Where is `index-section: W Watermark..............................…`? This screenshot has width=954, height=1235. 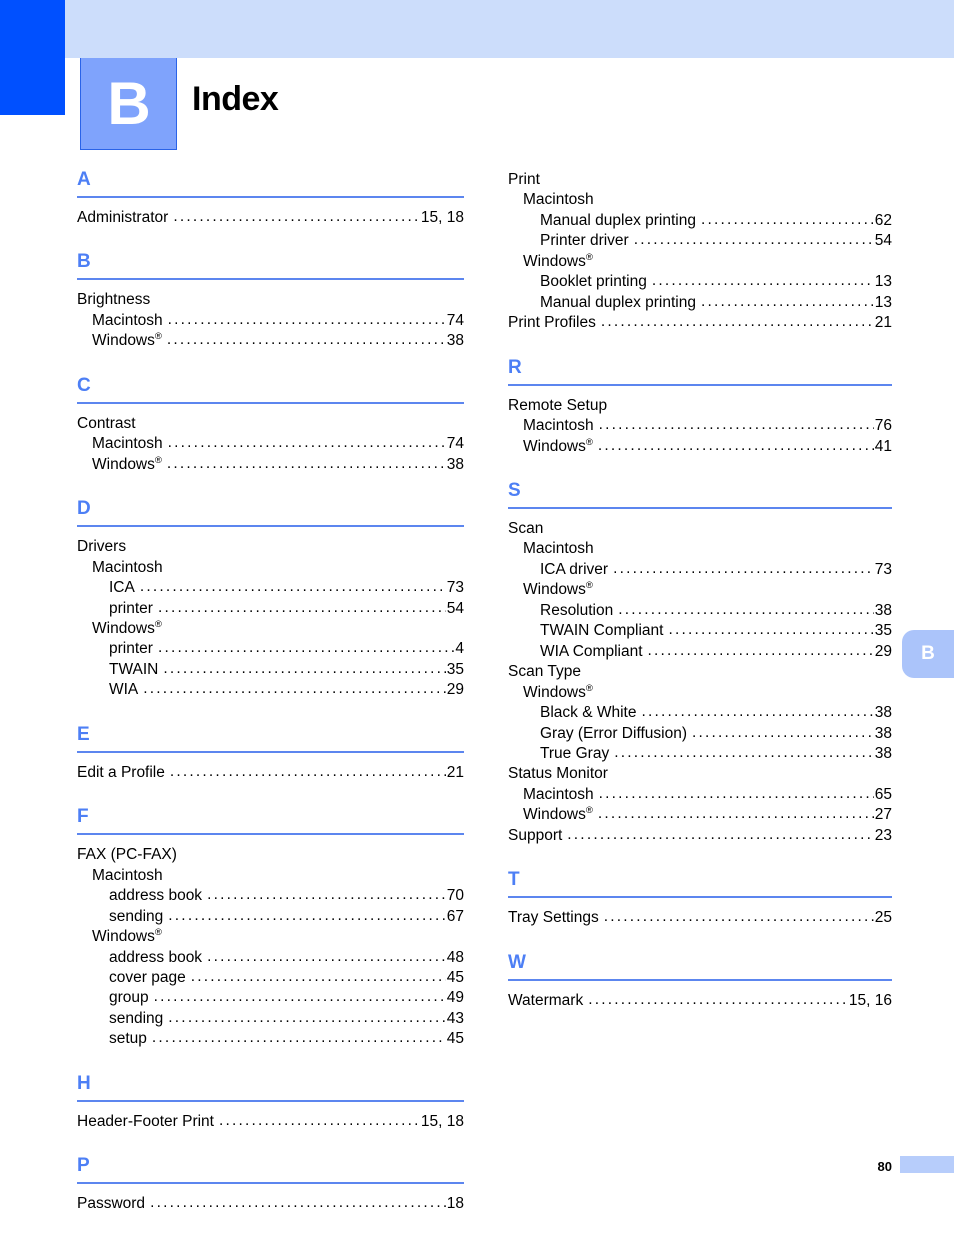 index-section: W Watermark..............................… is located at coordinates (700, 982).